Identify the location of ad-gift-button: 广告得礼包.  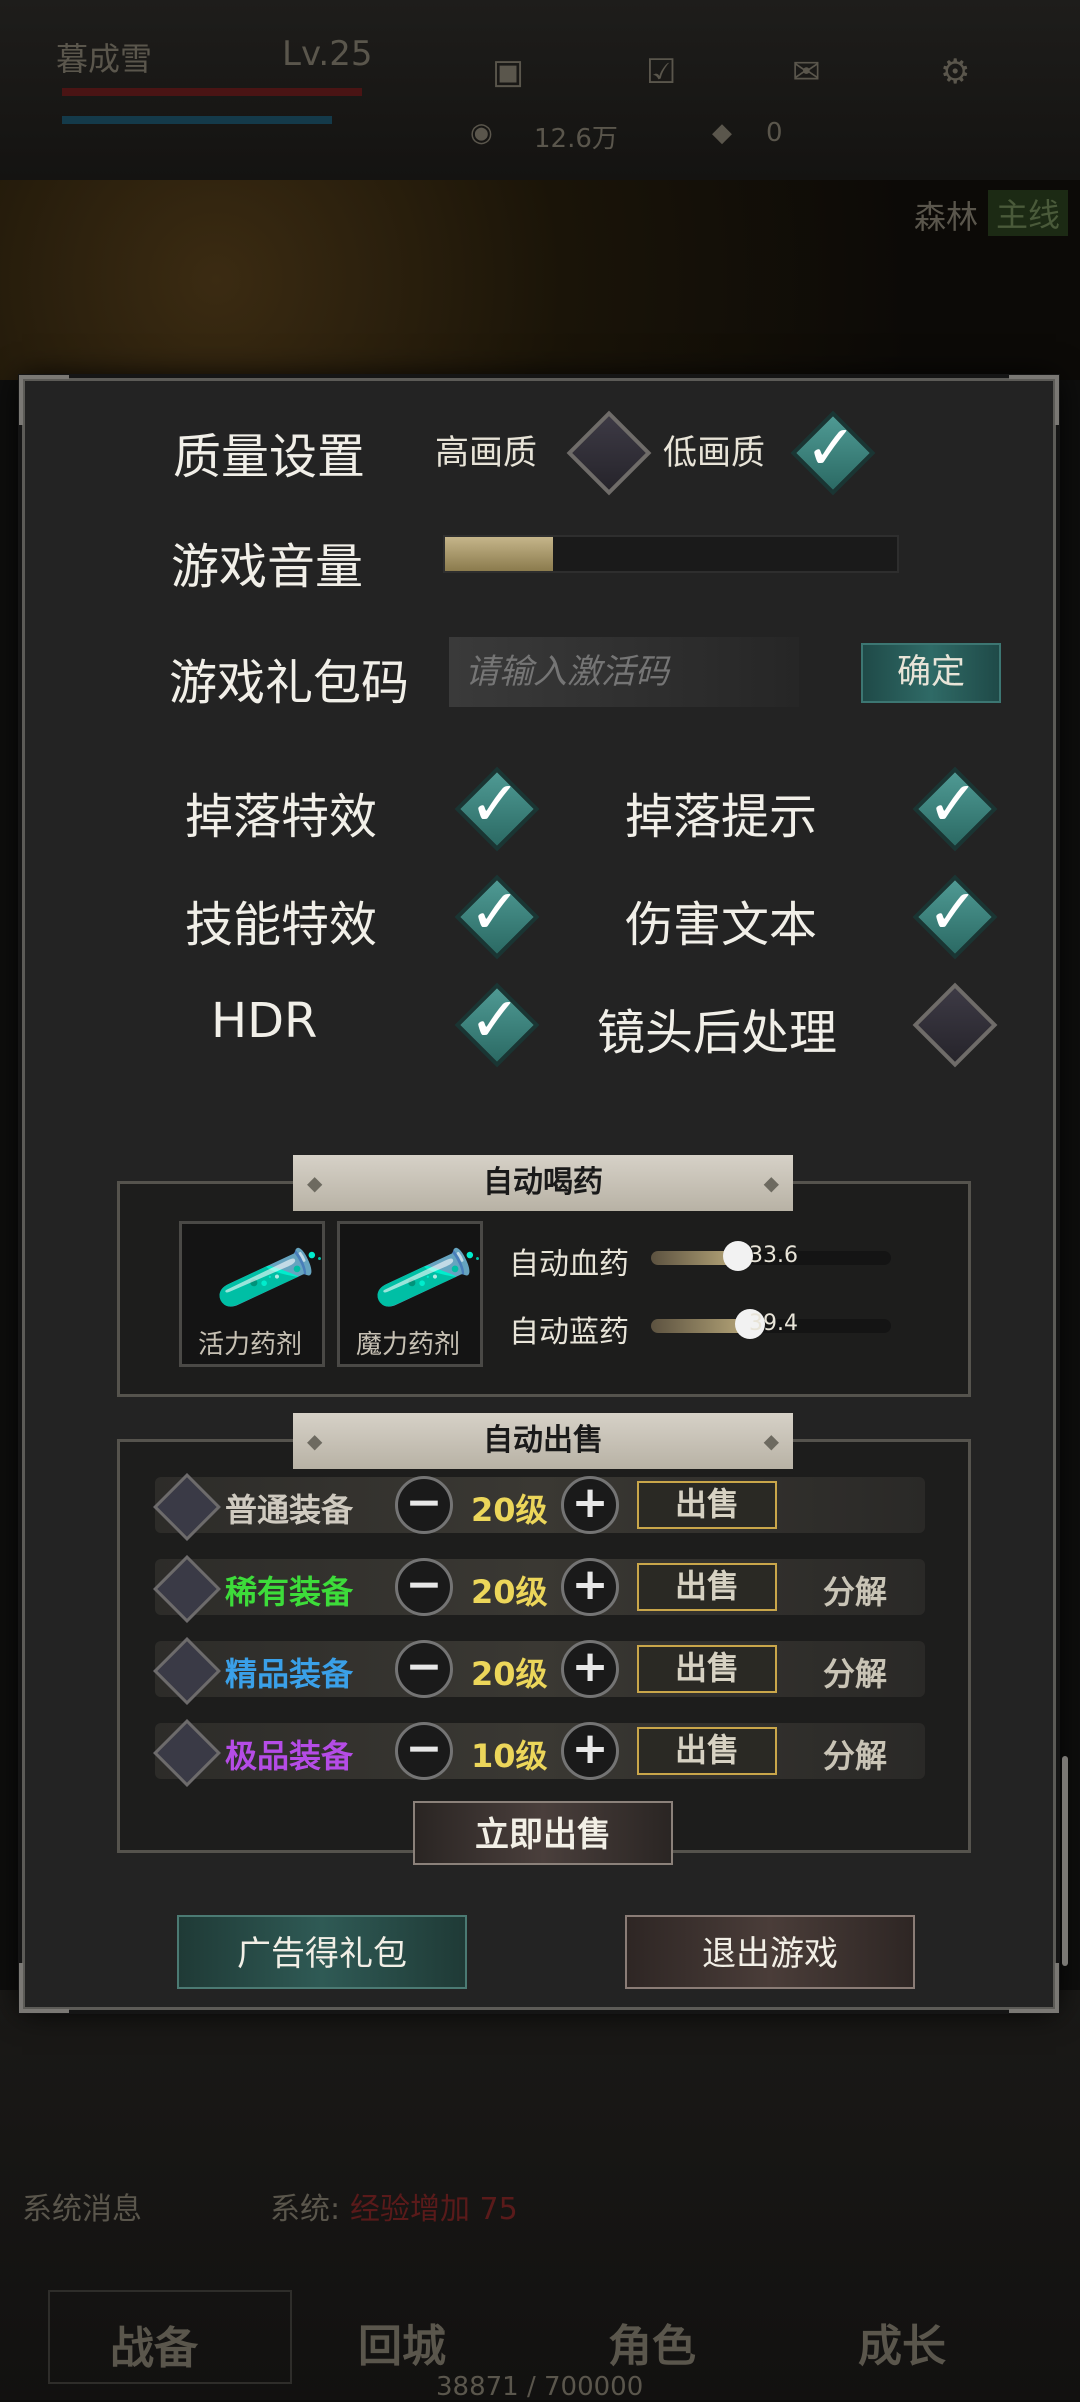
(322, 1952).